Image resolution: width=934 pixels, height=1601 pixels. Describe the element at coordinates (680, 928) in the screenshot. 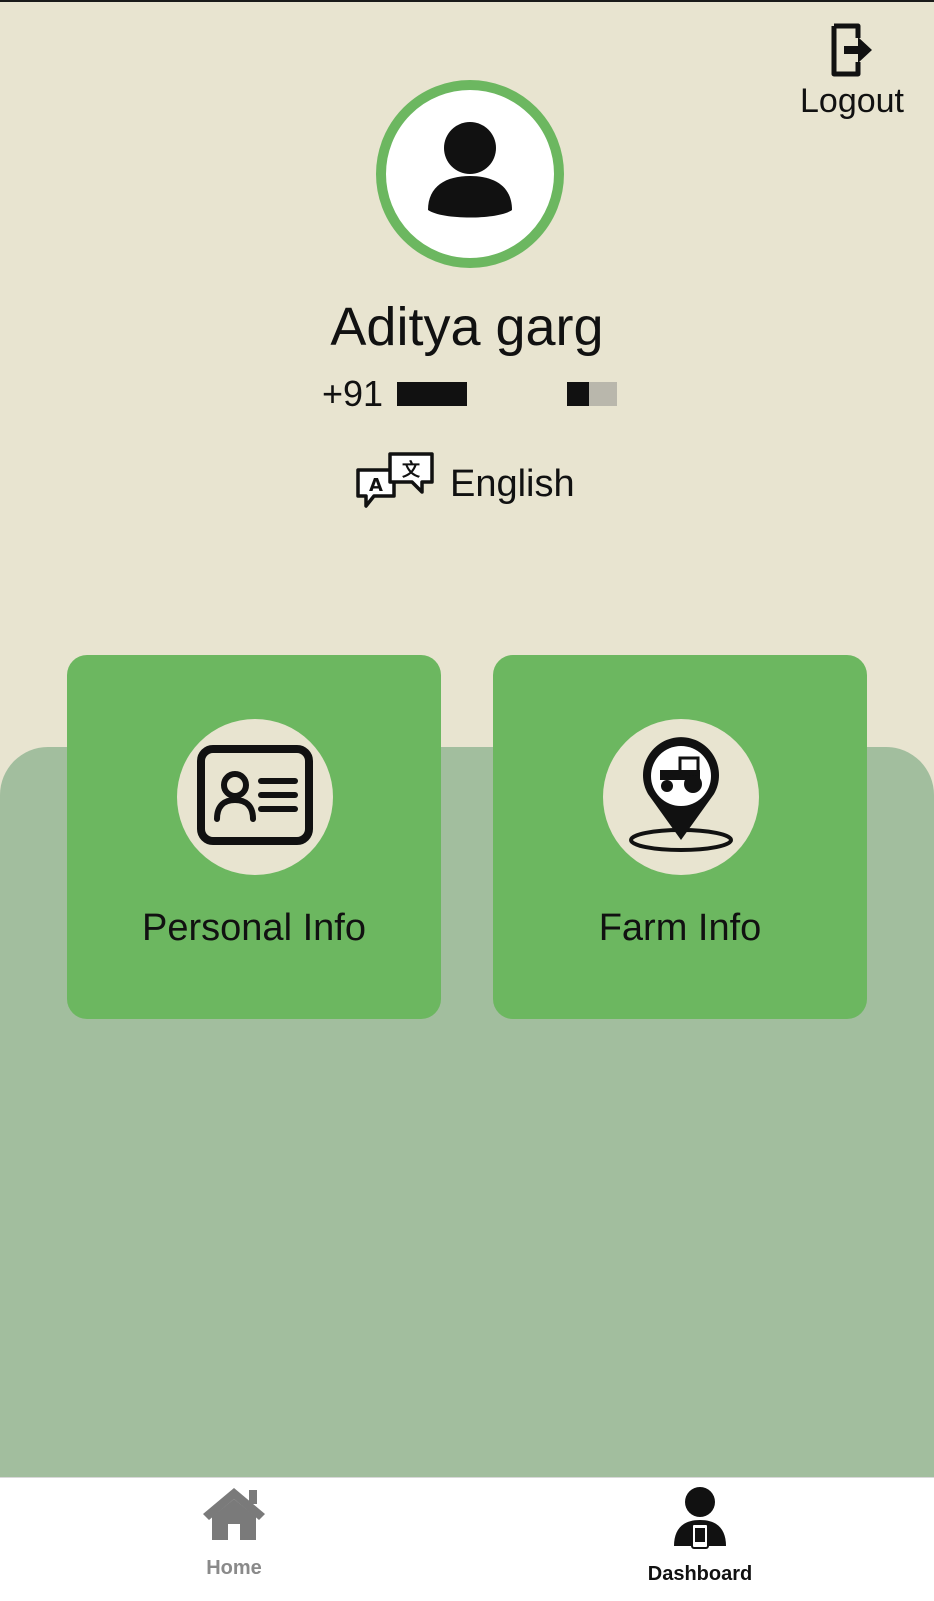

I see `farm-info-label: Farm Info` at that location.